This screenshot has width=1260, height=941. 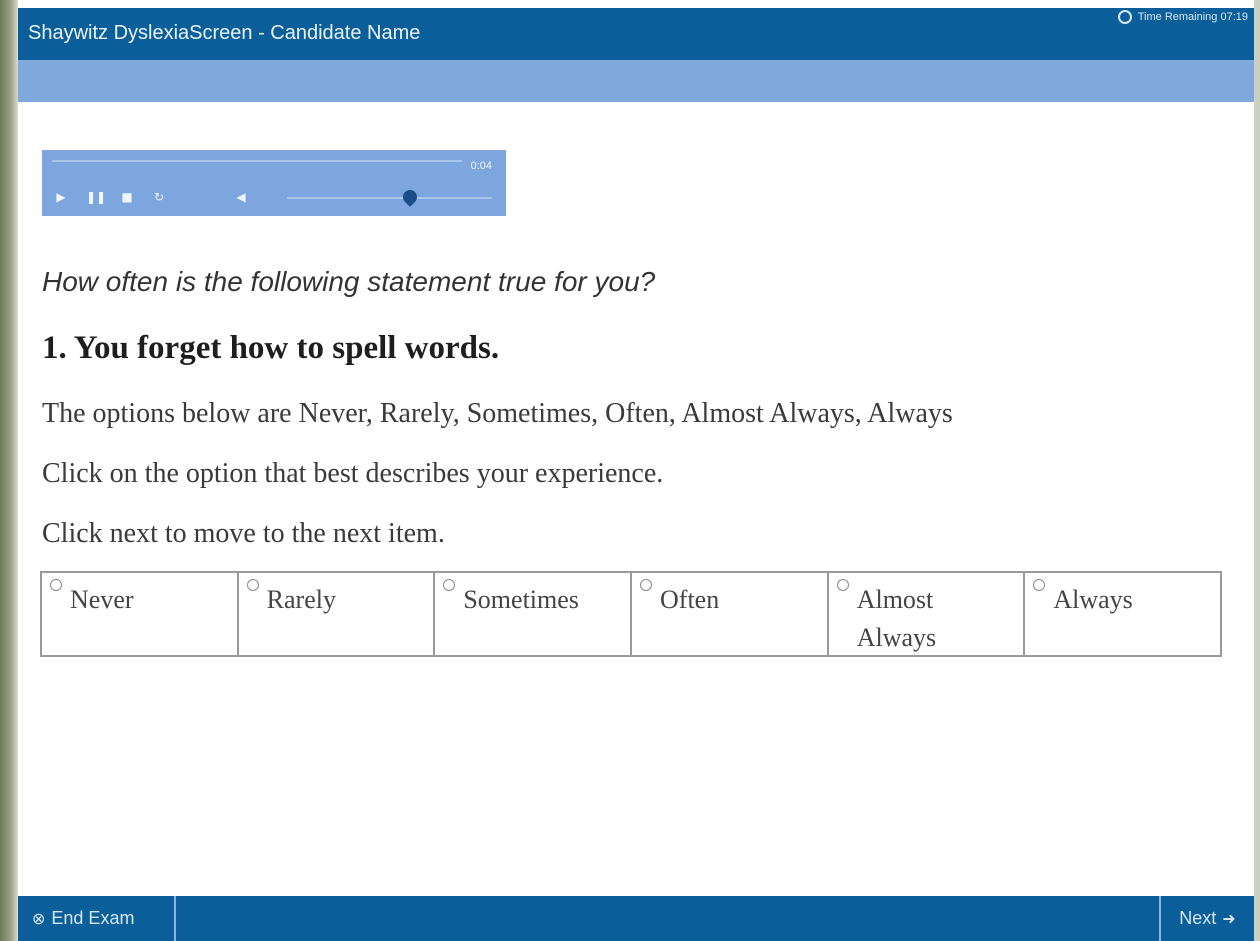 What do you see at coordinates (127, 197) in the screenshot?
I see `stop-icon: ■` at bounding box center [127, 197].